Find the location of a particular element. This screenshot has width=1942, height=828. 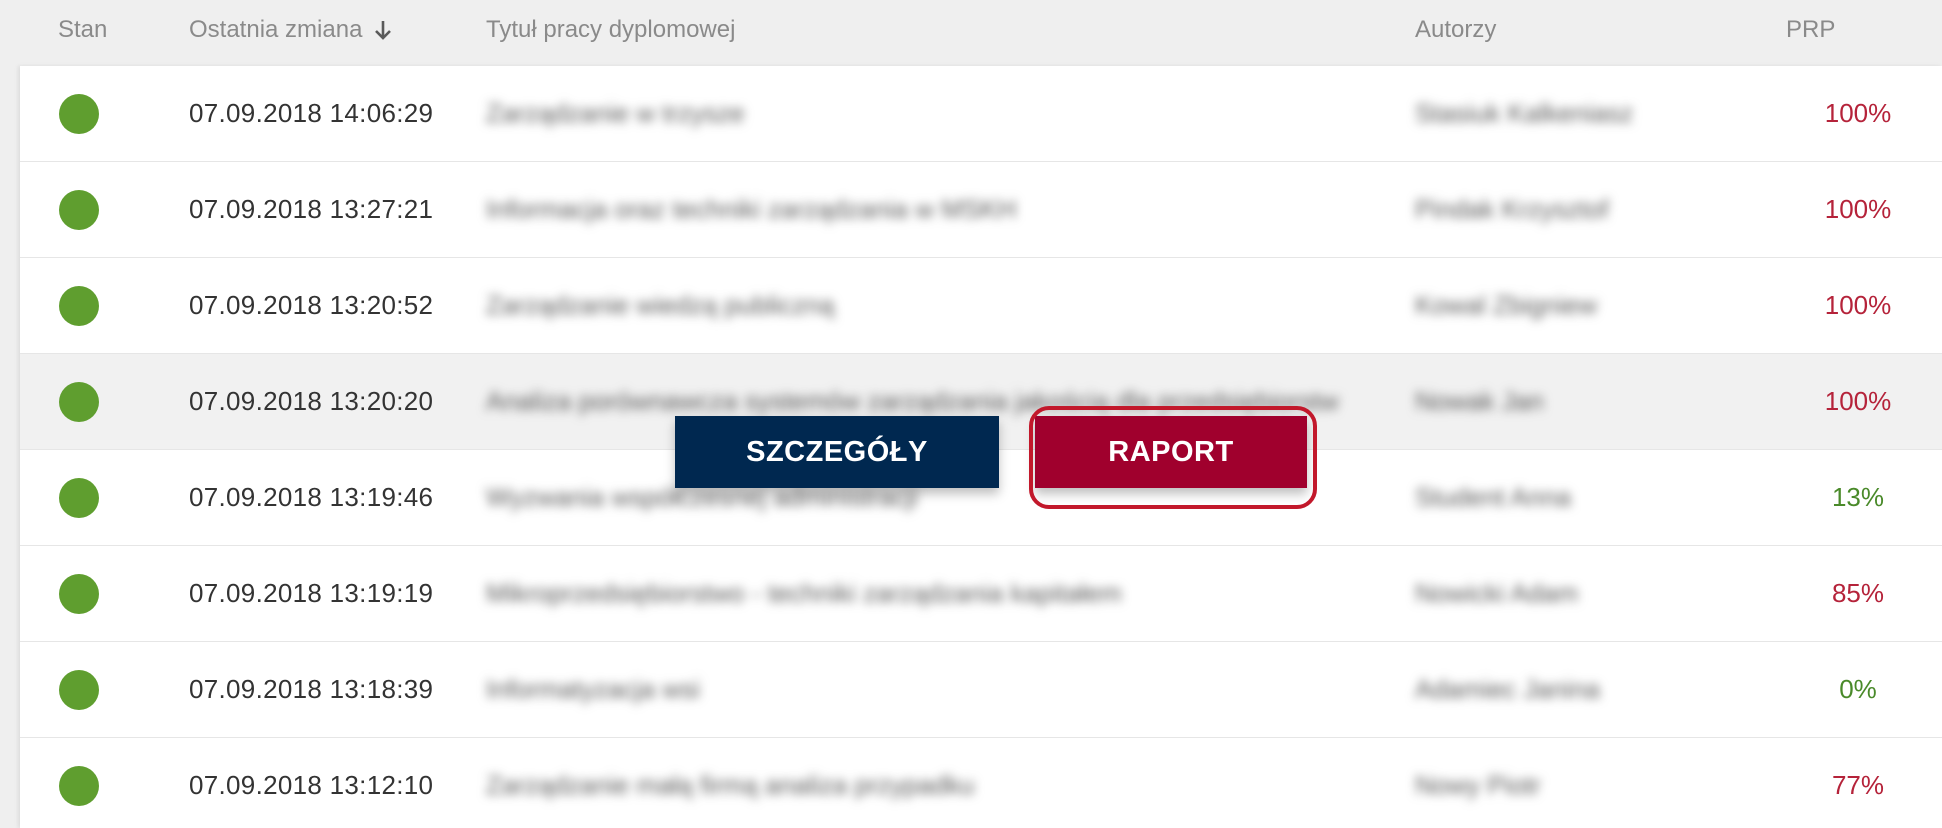

column-header-status: Stan is located at coordinates (82, 30).